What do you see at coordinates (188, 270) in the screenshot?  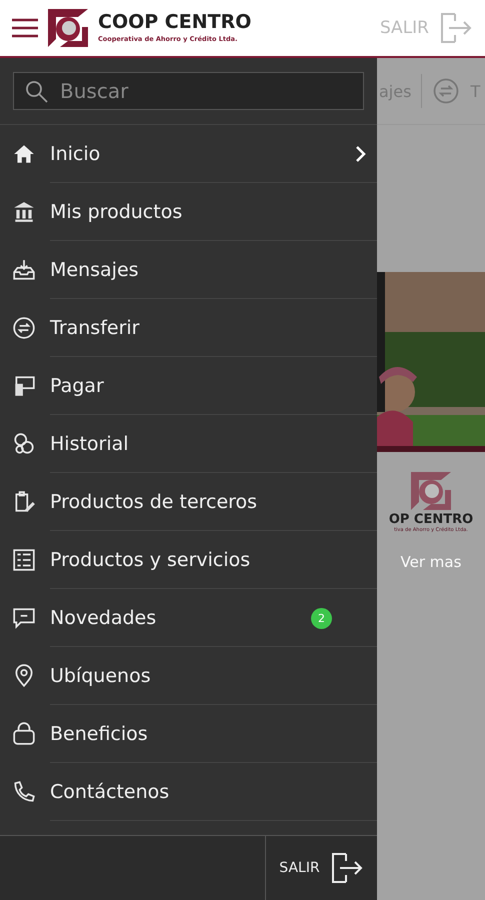 I see `menu-item: Mensajes` at bounding box center [188, 270].